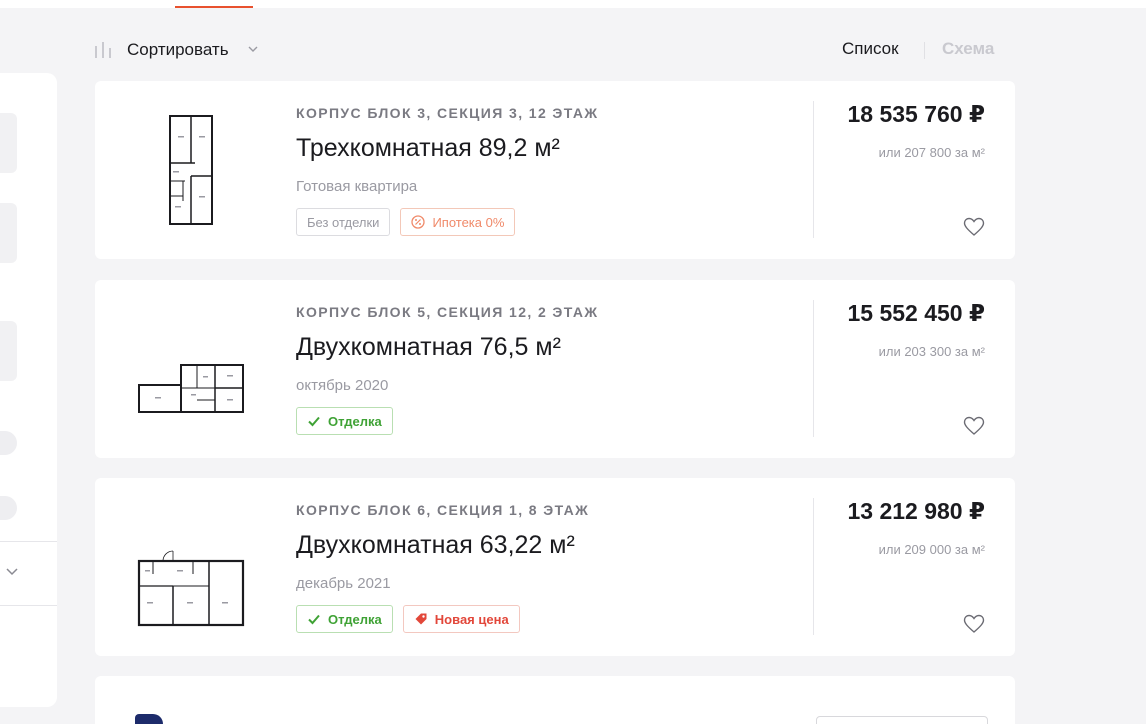 The image size is (1146, 724). What do you see at coordinates (916, 511) in the screenshot?
I see `listing-price: 13 212 980 ₽` at bounding box center [916, 511].